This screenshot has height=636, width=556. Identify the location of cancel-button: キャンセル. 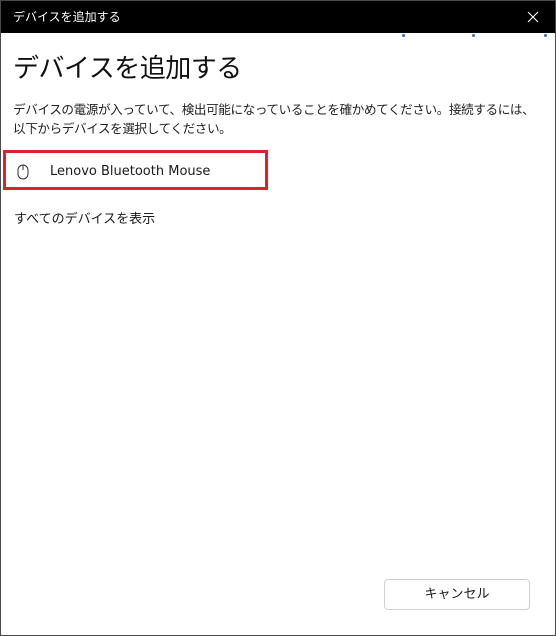
(457, 594).